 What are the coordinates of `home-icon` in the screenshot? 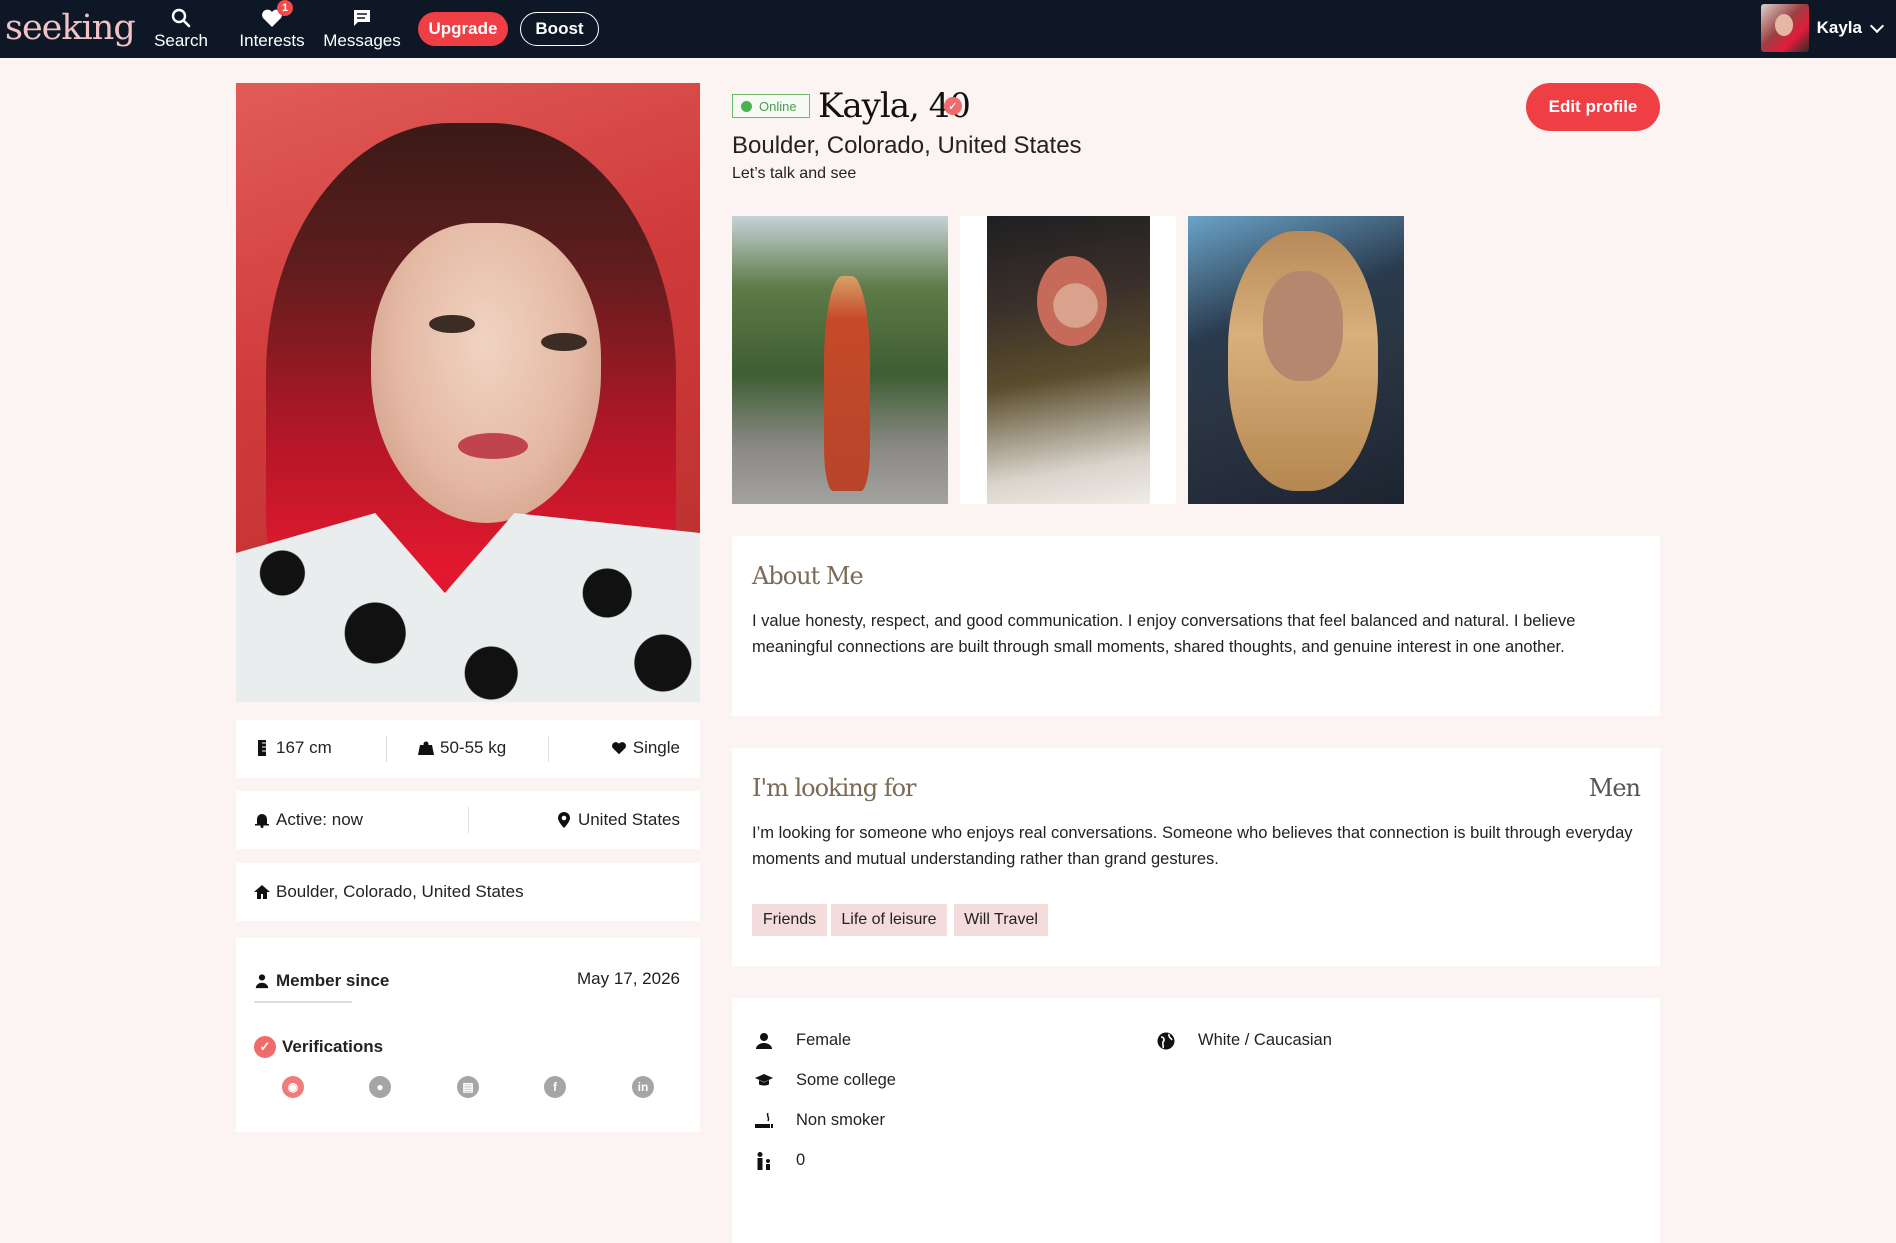 It's located at (262, 892).